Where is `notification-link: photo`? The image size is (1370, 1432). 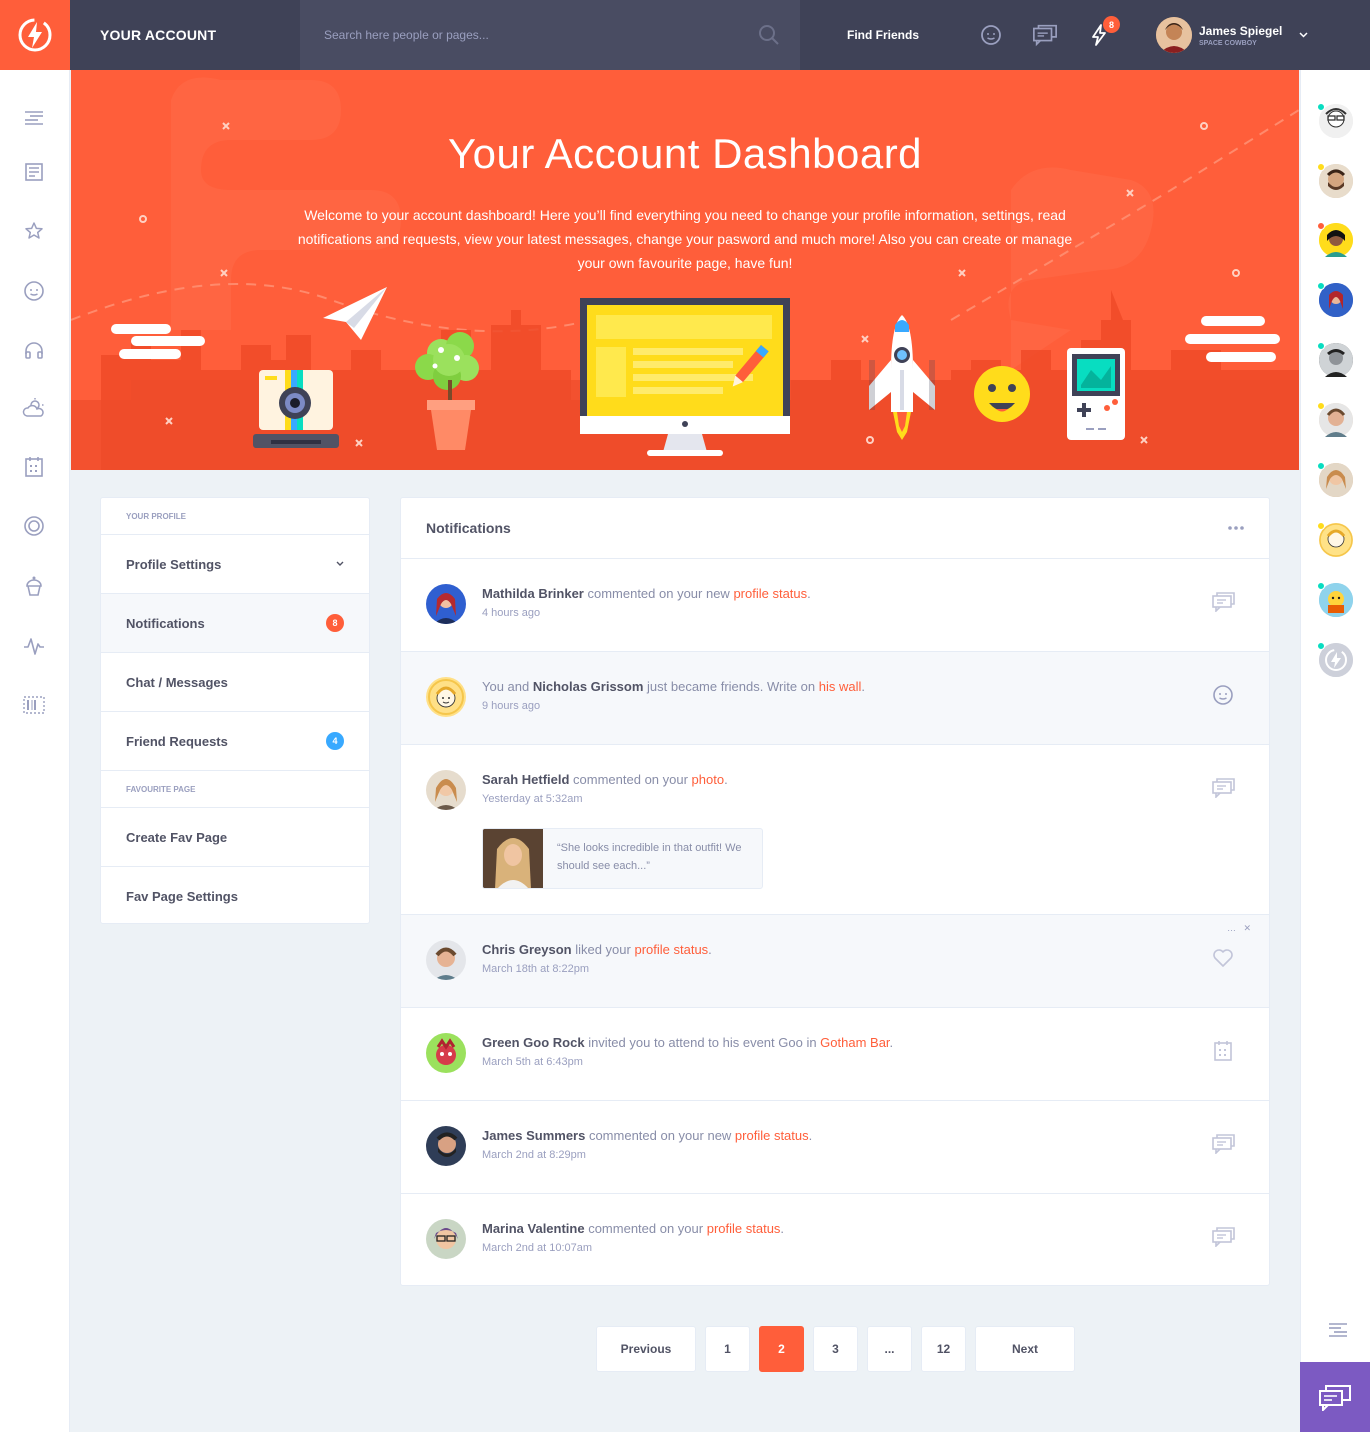
notification-link: photo is located at coordinates (708, 779).